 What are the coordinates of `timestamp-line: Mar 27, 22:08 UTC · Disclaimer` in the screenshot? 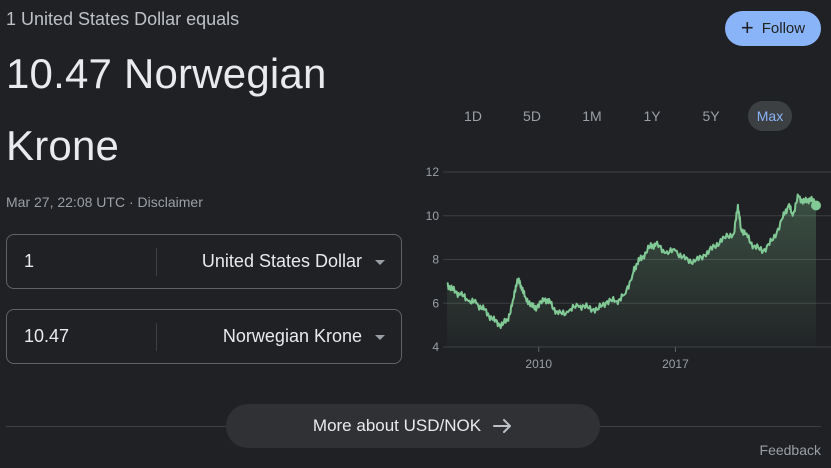 It's located at (104, 202).